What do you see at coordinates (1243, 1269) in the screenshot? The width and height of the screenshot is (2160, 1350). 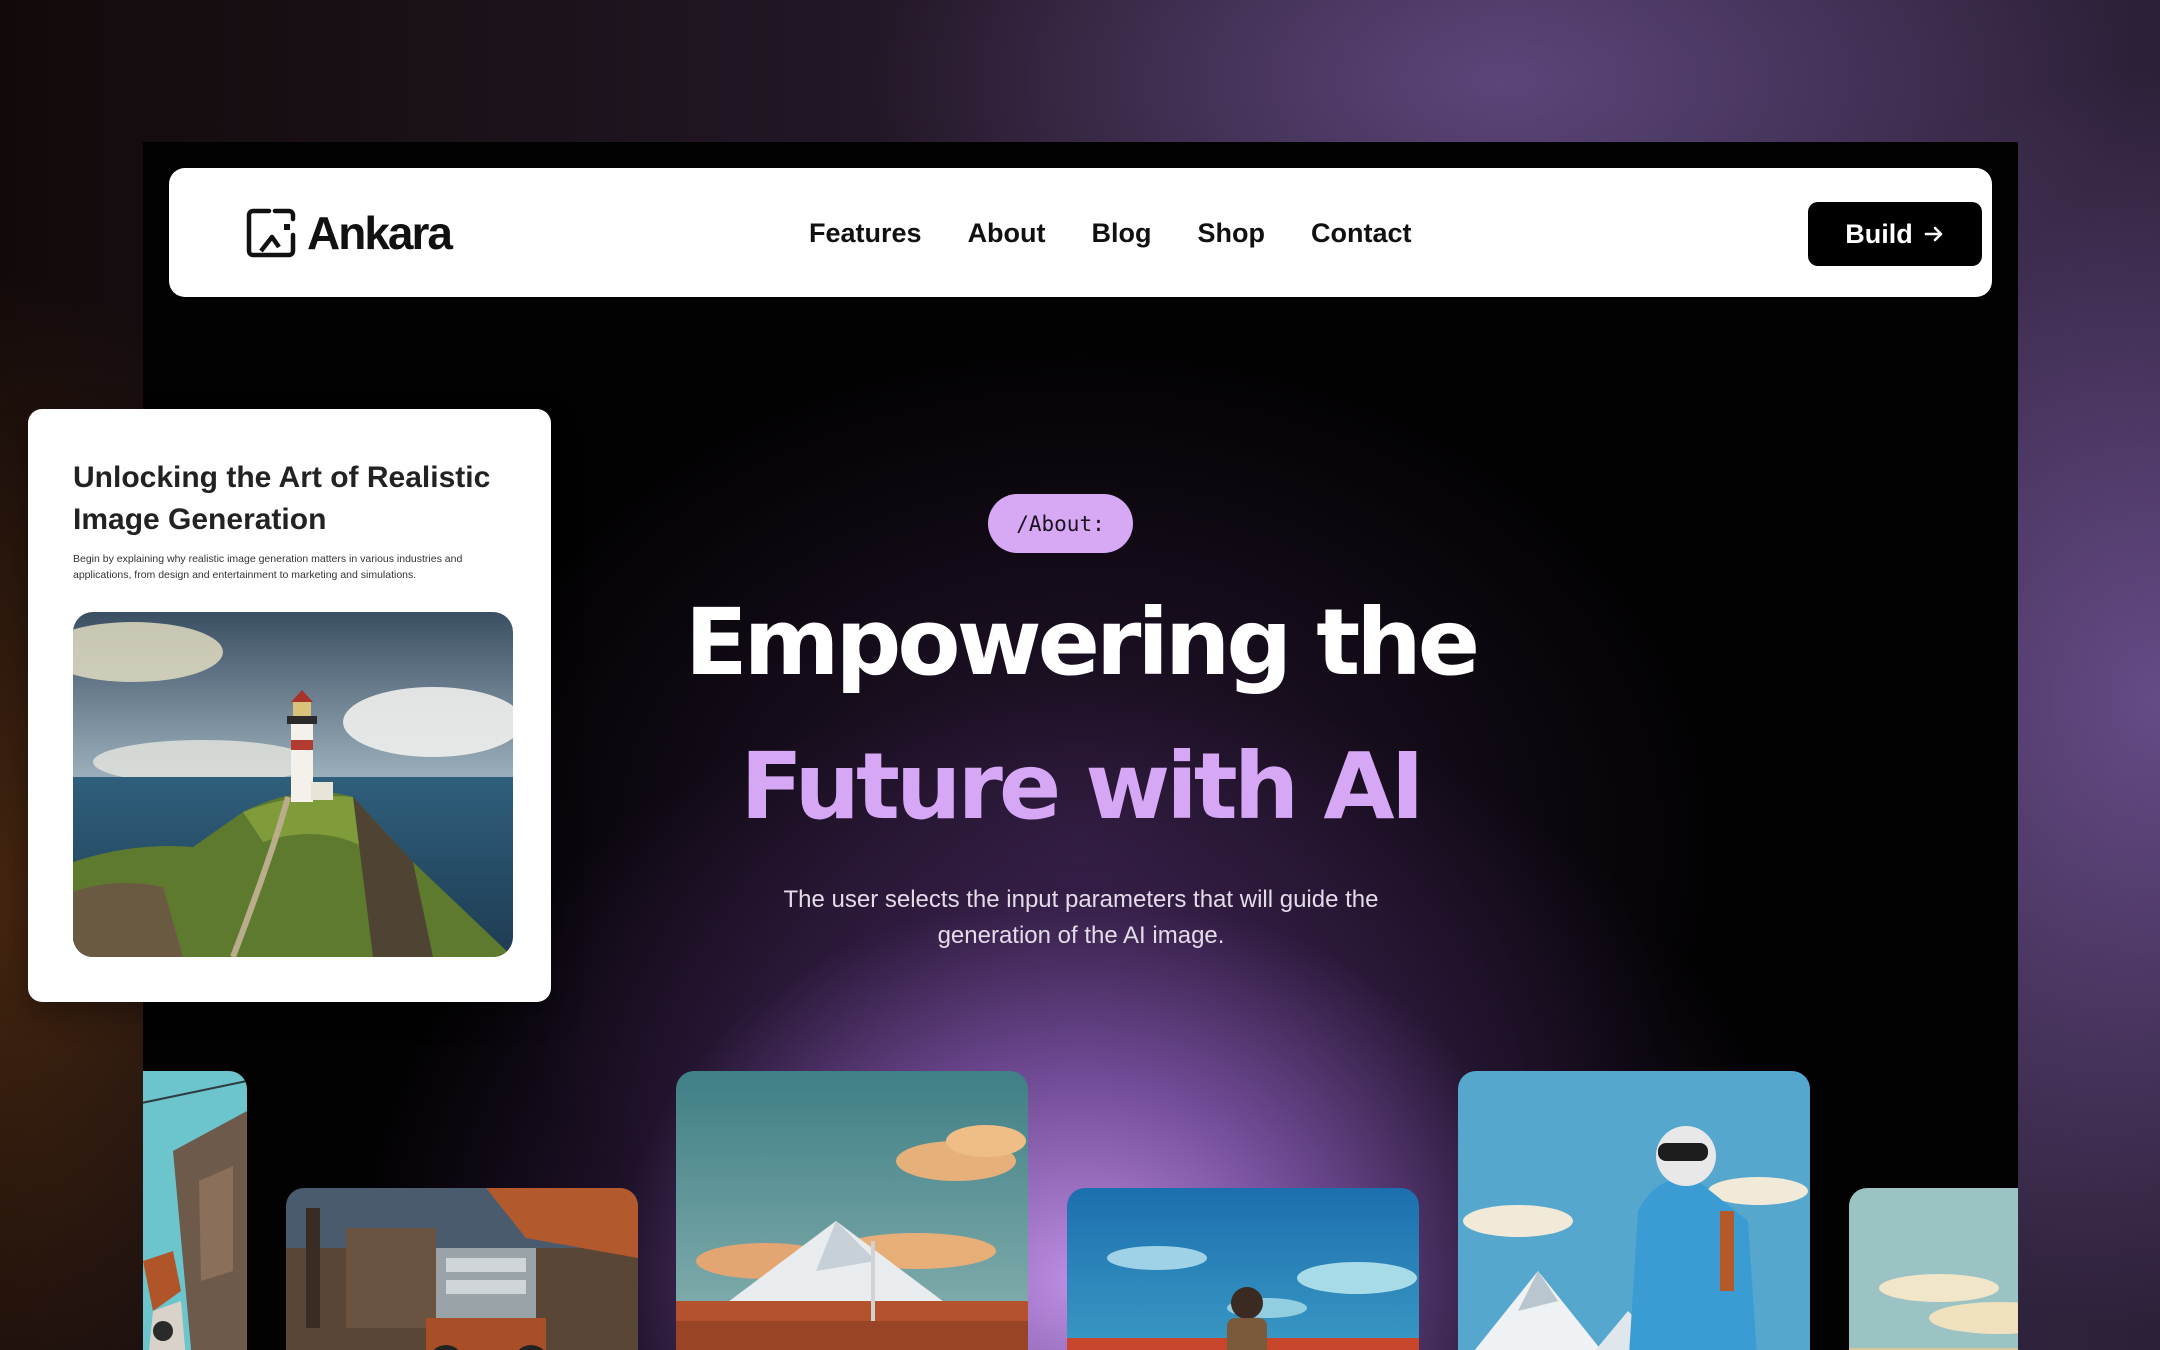 I see `gallery-image-pilot` at bounding box center [1243, 1269].